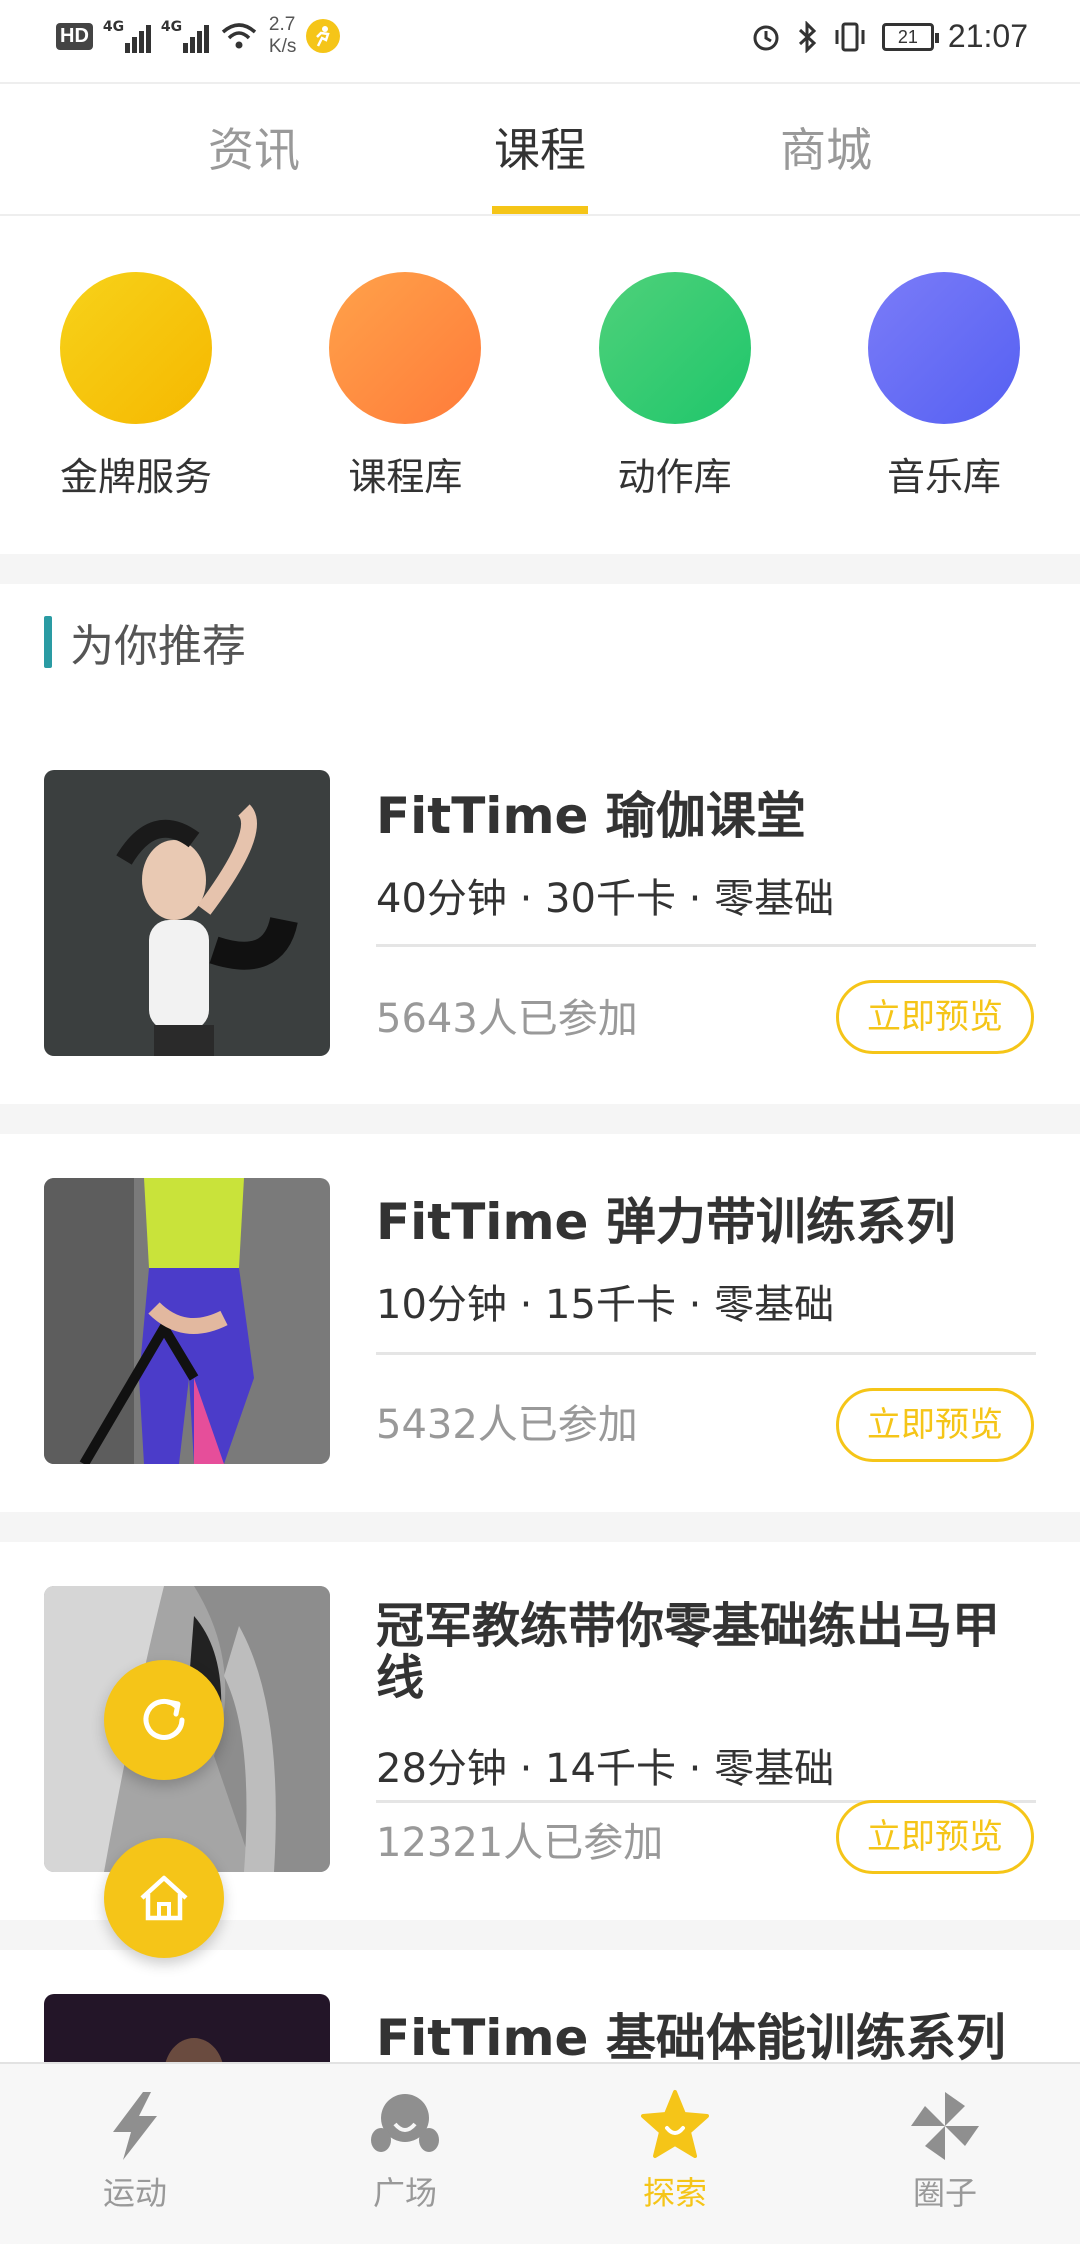 The image size is (1080, 2244). What do you see at coordinates (674, 477) in the screenshot?
I see `category-label: 动作库` at bounding box center [674, 477].